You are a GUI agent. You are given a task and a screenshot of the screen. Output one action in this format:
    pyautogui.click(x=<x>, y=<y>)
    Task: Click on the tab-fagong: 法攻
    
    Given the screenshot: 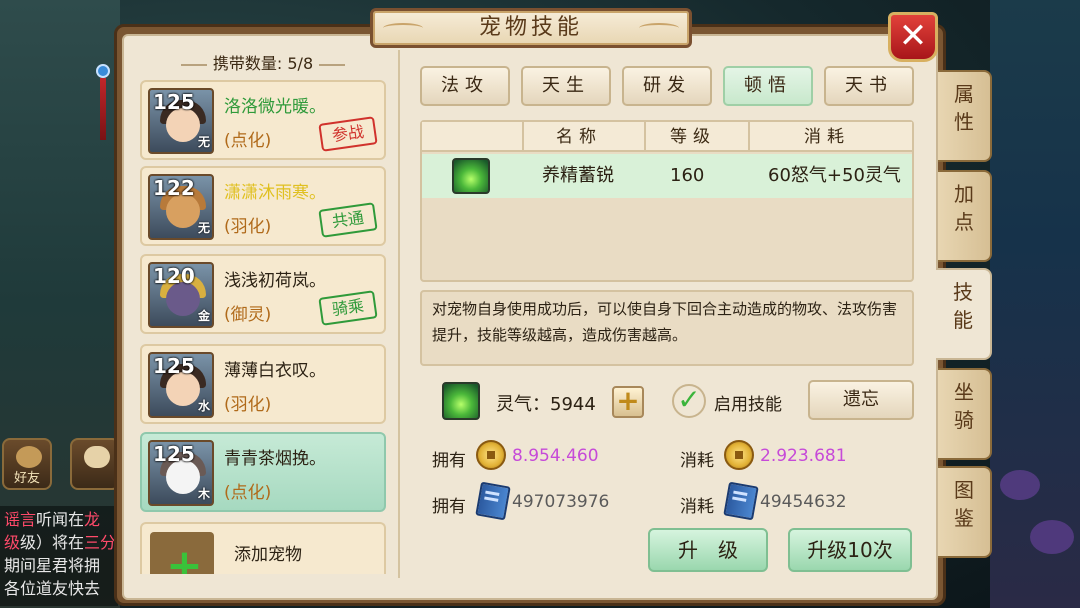 What is the action you would take?
    pyautogui.click(x=465, y=86)
    